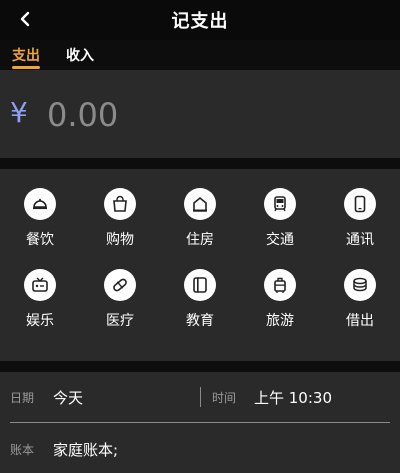 This screenshot has height=473, width=400. I want to click on category-label: 住房, so click(200, 240).